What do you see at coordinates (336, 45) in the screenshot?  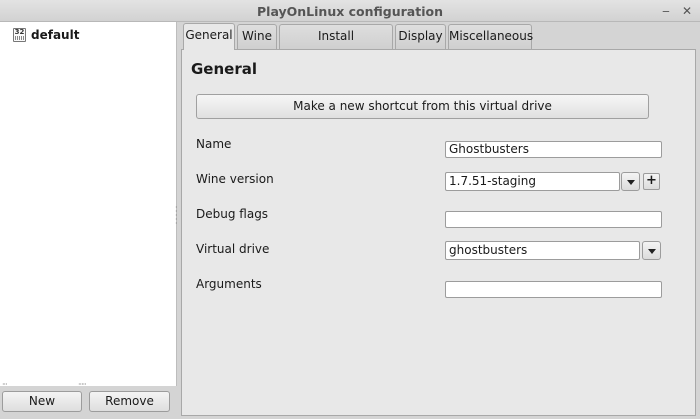 I see `tab-install-components: Install components` at bounding box center [336, 45].